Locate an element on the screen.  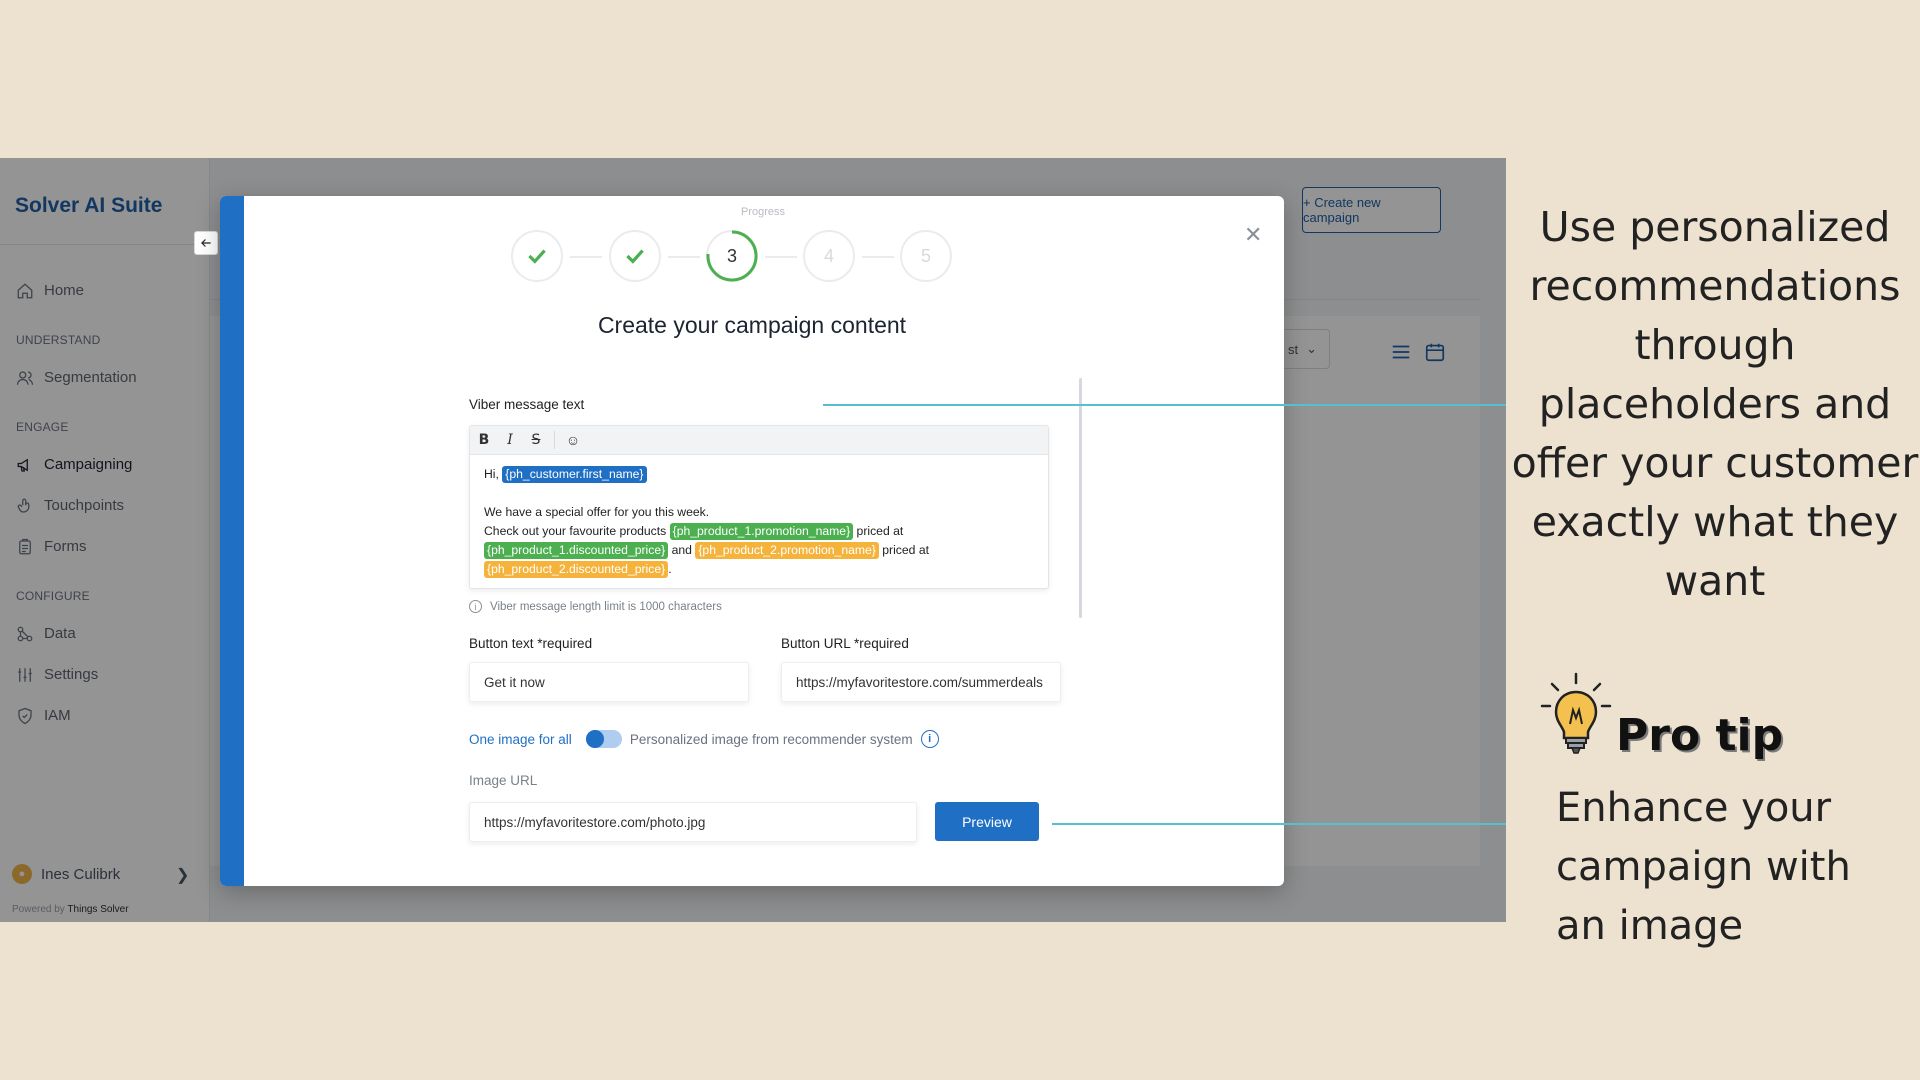
placeholder-tag: {ph_product_2.discounted_price} is located at coordinates (576, 569).